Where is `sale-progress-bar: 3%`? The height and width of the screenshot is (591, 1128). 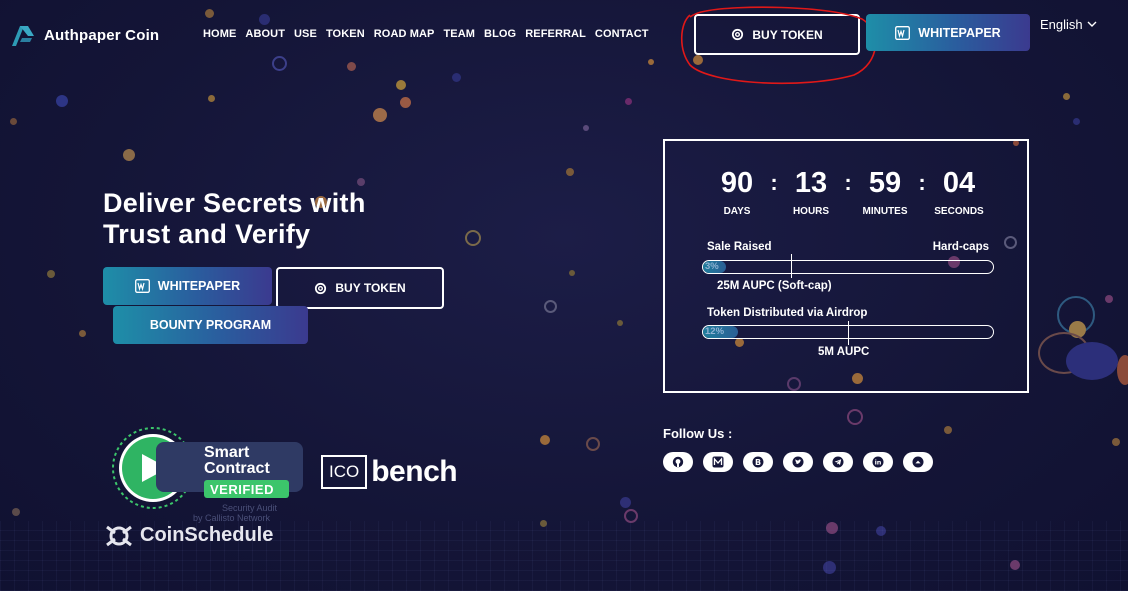 sale-progress-bar: 3% is located at coordinates (848, 267).